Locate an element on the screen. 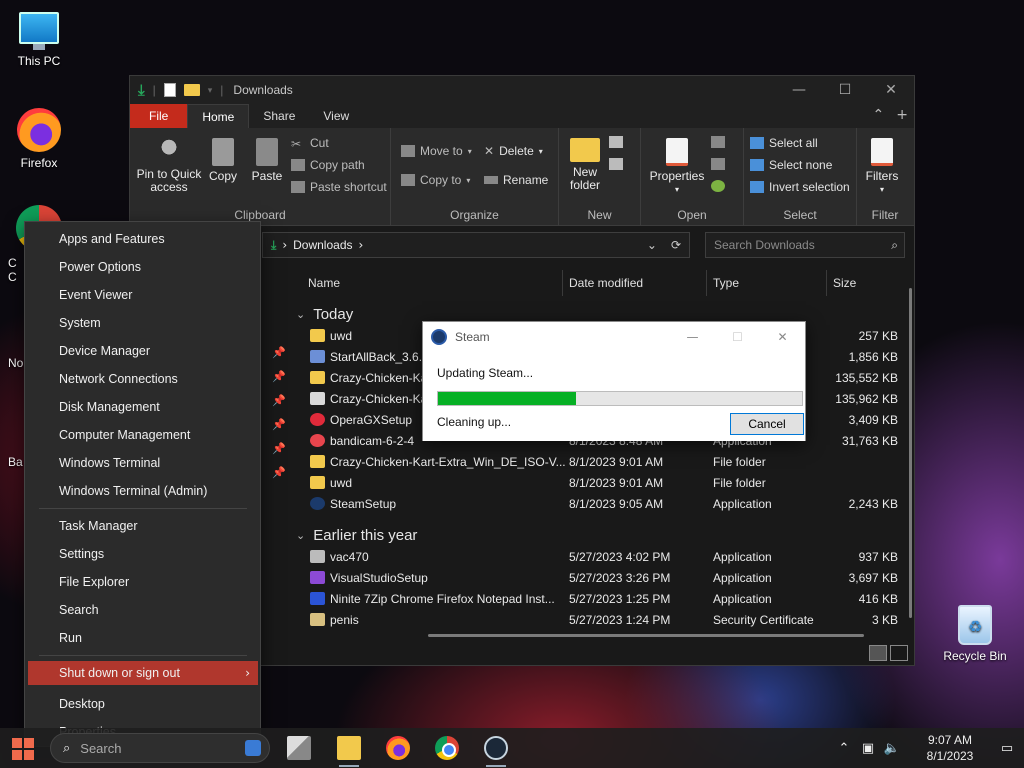 This screenshot has width=1024, height=768. group-title: Today is located at coordinates (333, 314).